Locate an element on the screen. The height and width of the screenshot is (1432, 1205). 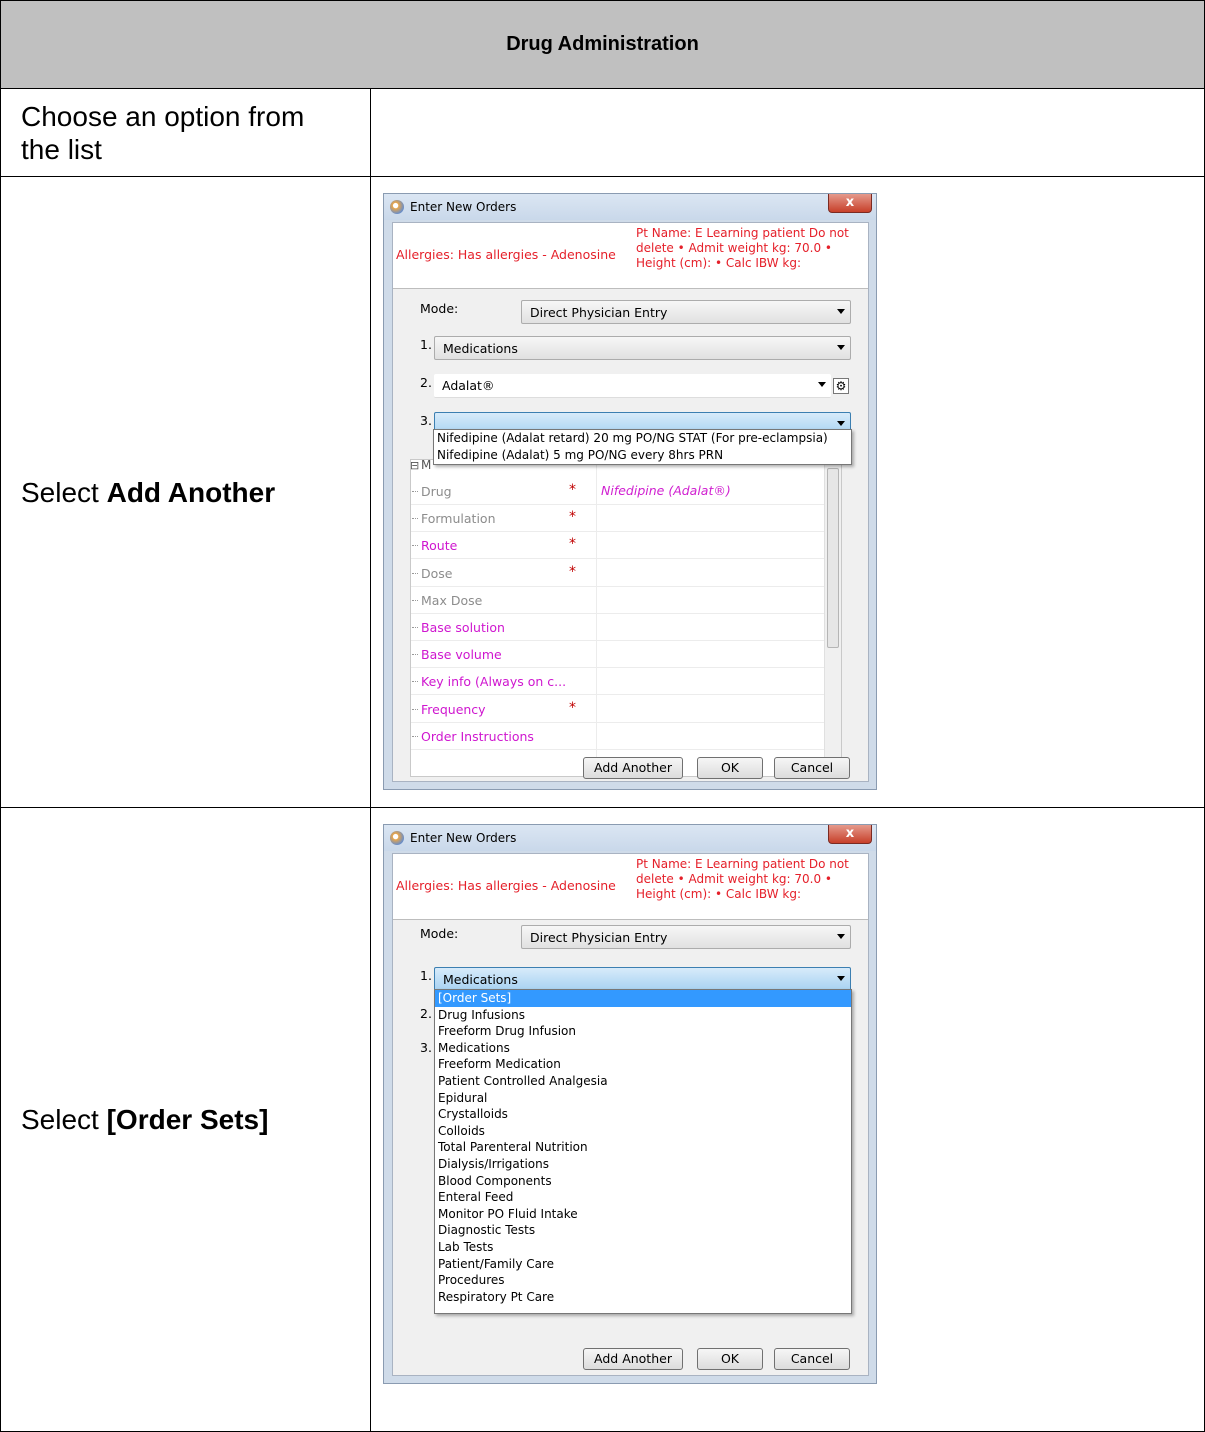
drug-select: Adalat® is located at coordinates (632, 386).